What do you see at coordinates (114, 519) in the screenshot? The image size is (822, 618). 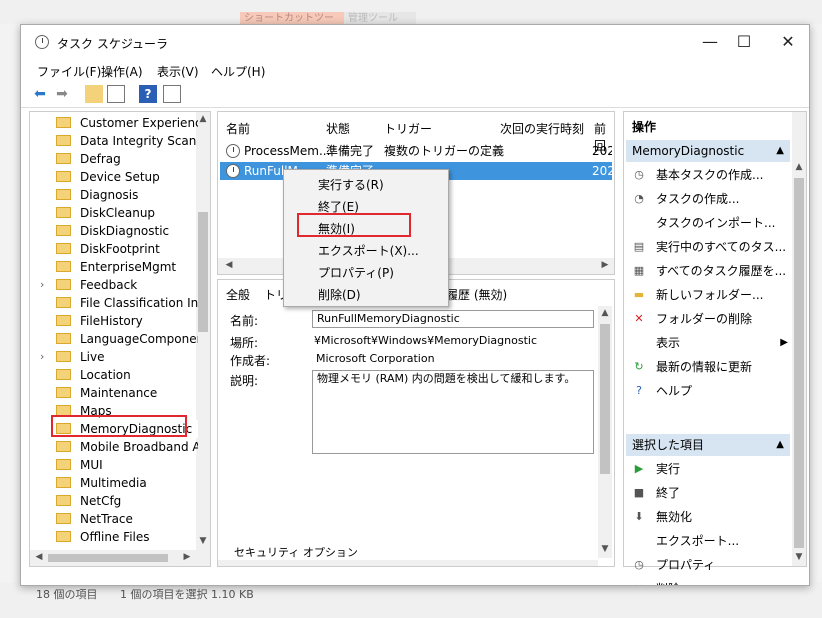 I see `tree-folder-item: NetTrace` at bounding box center [114, 519].